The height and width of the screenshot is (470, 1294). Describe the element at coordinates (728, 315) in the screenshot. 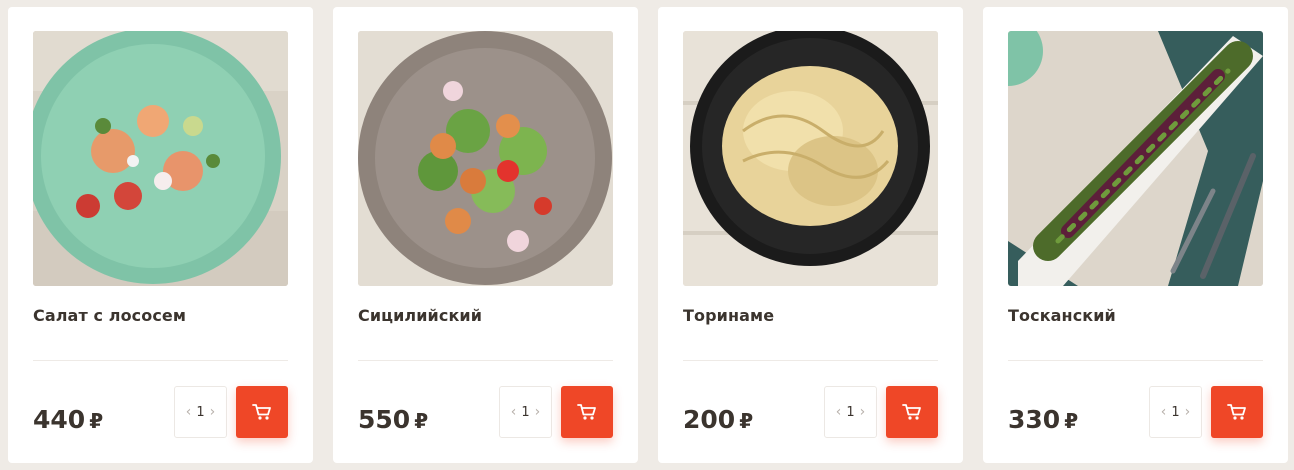

I see `product-title: Торинаме` at that location.